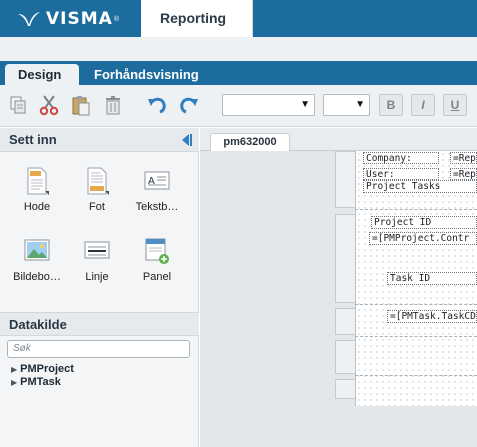 The image size is (477, 447). Describe the element at coordinates (113, 105) in the screenshot. I see `delete-icon` at that location.